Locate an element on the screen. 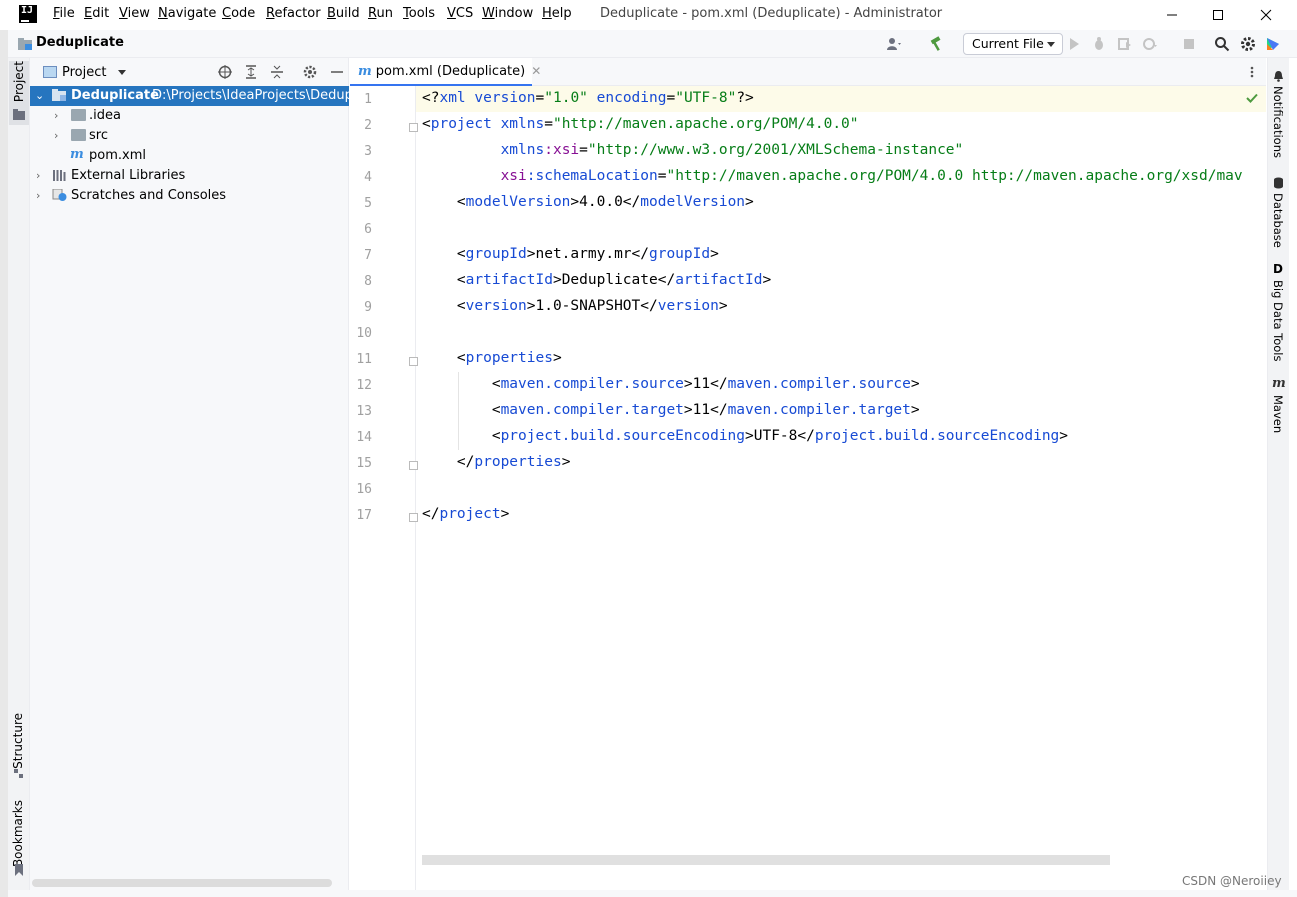  user-account-icon is located at coordinates (894, 44).